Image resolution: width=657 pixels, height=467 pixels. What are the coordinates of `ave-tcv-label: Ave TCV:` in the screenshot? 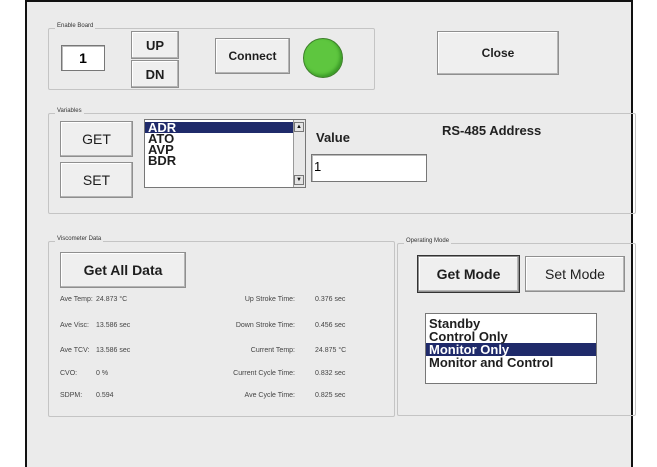 It's located at (75, 350).